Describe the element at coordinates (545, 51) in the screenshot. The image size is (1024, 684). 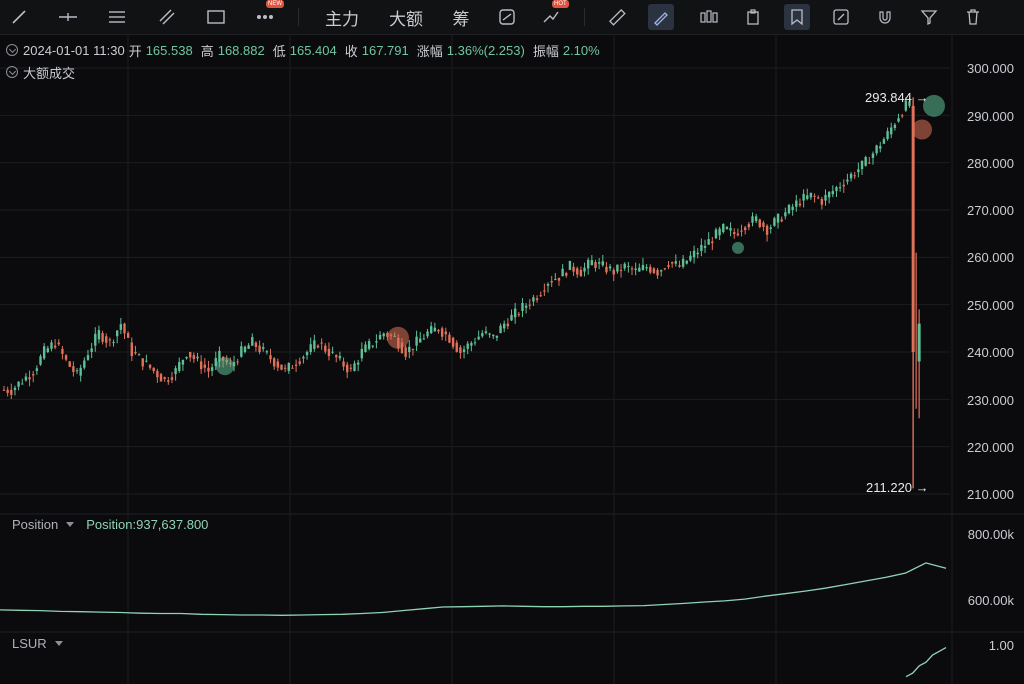
I see `amplitude-label: 振幅` at that location.